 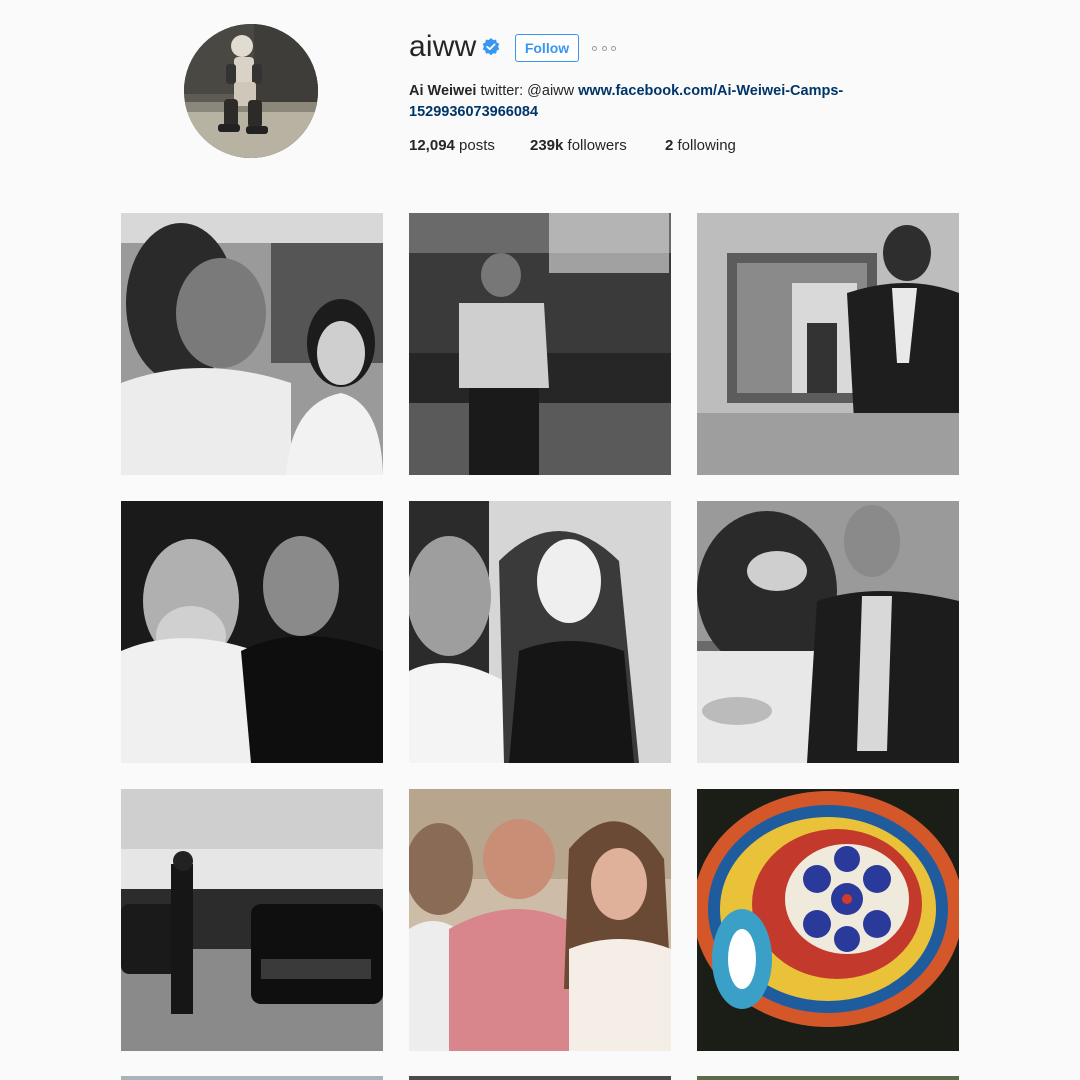 What do you see at coordinates (432, 145) in the screenshot?
I see `posts-count: 12,094` at bounding box center [432, 145].